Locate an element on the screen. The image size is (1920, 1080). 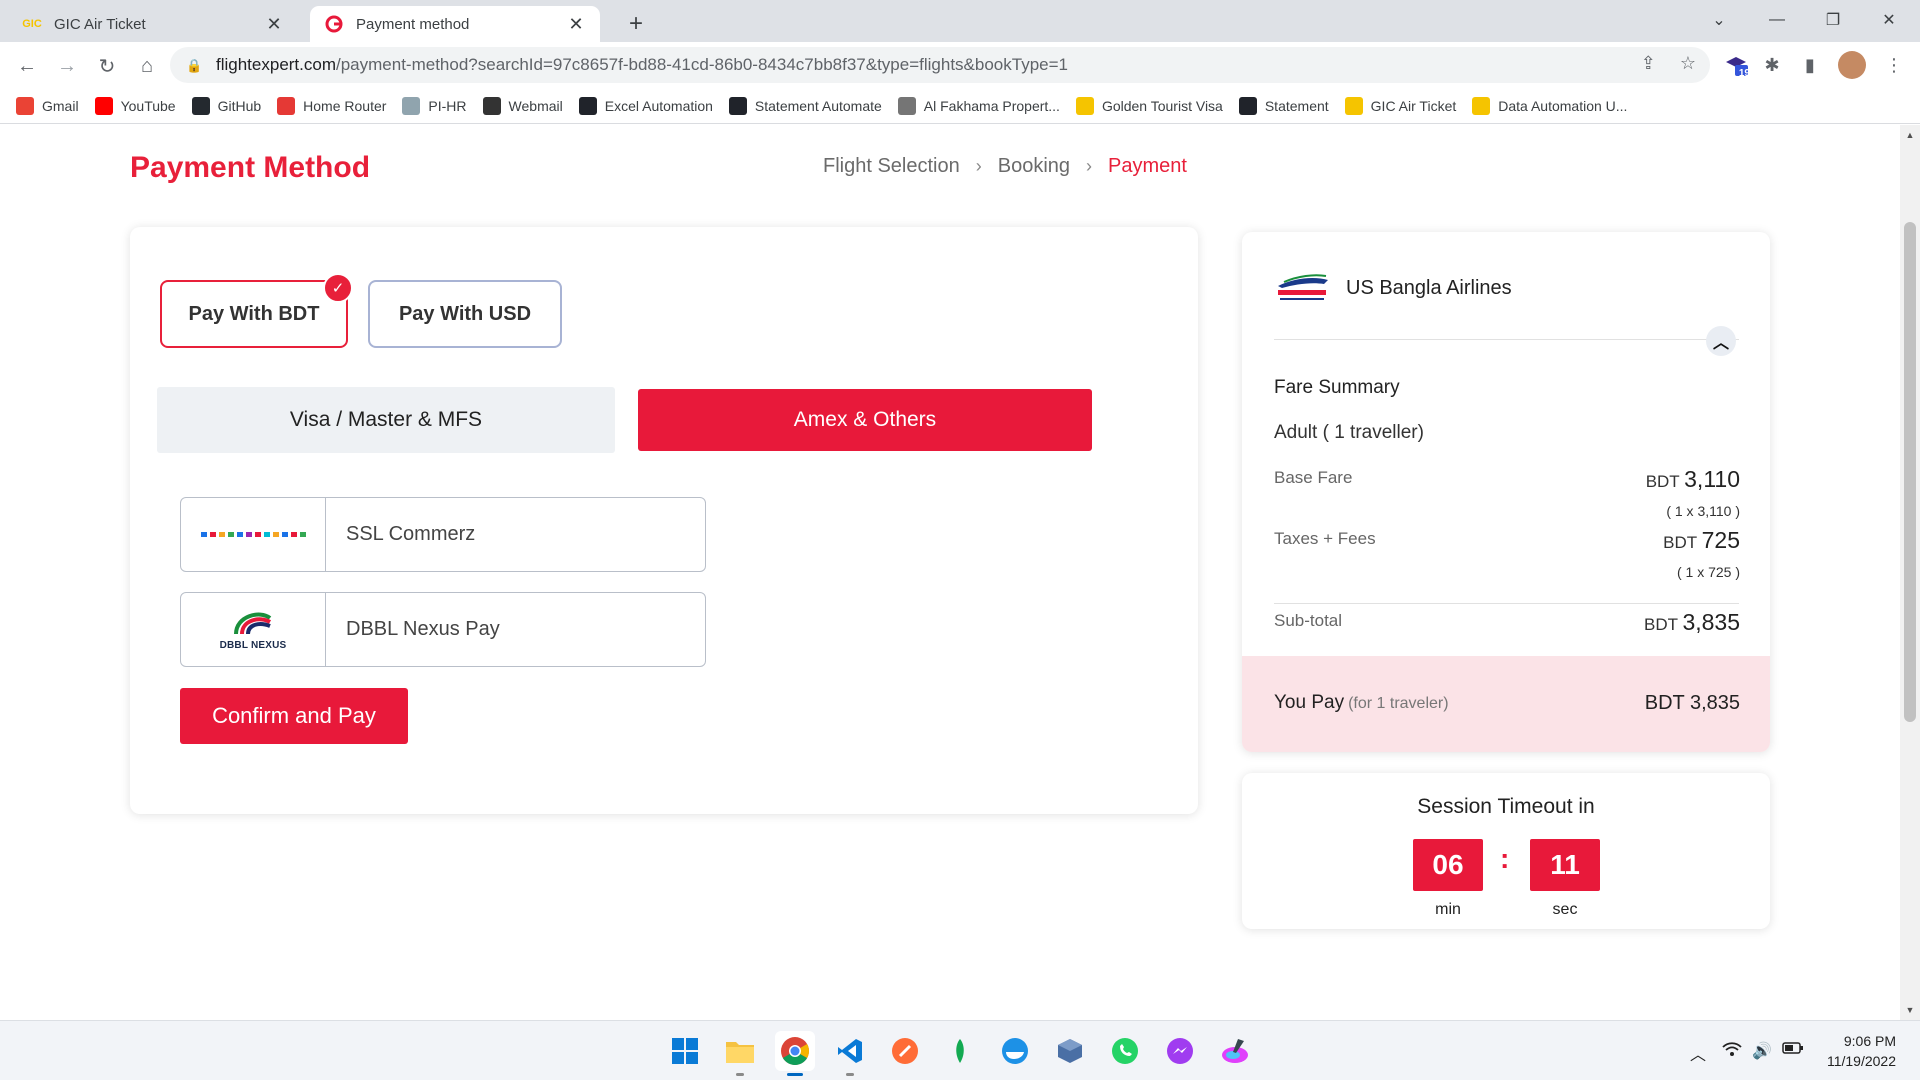
timeout-minutes: 06 is located at coordinates (1448, 865).